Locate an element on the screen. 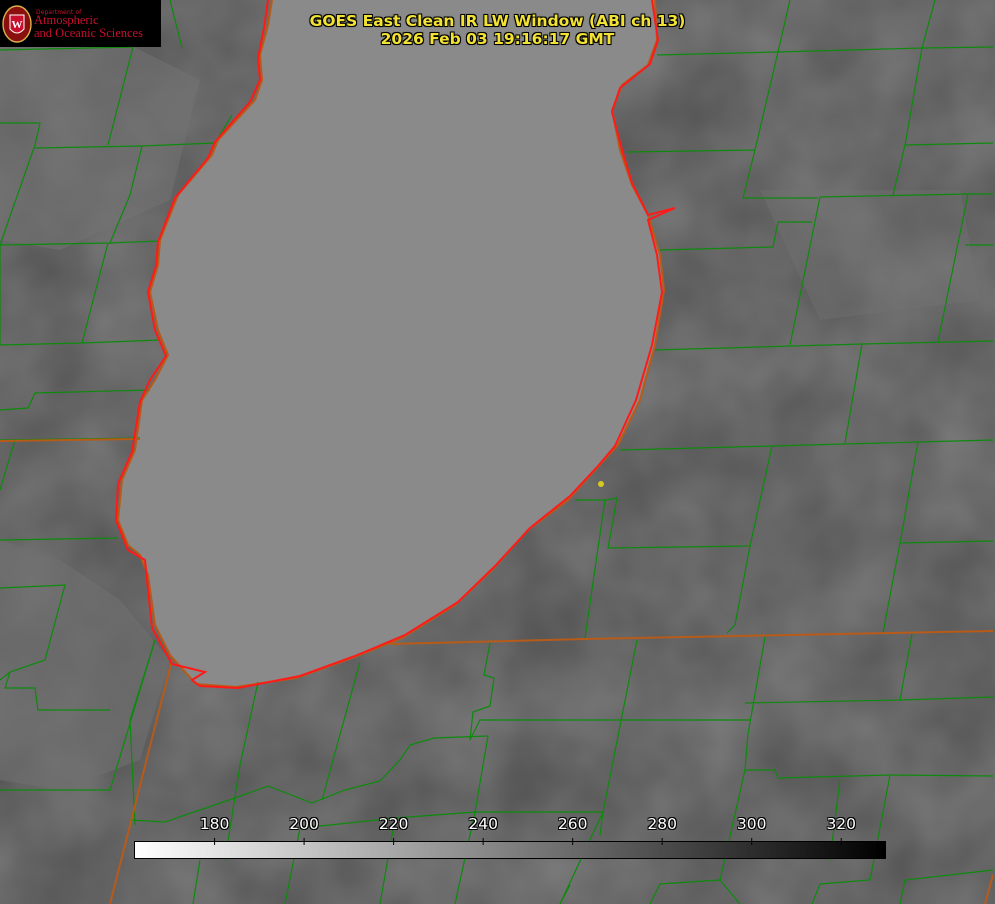 This screenshot has height=904, width=995. svg-text: W is located at coordinates (17, 25).